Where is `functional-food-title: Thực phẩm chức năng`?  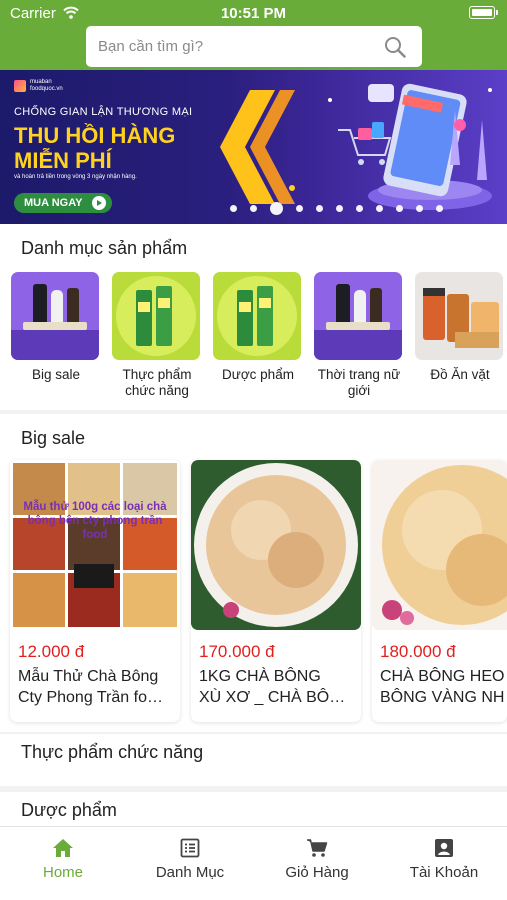 functional-food-title: Thực phẩm chức năng is located at coordinates (112, 752).